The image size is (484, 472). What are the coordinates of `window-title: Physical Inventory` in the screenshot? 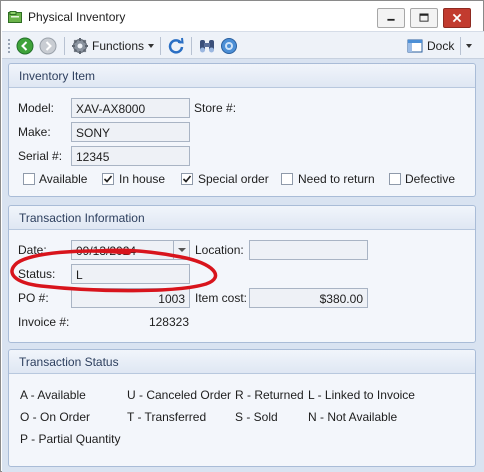 It's located at (77, 17).